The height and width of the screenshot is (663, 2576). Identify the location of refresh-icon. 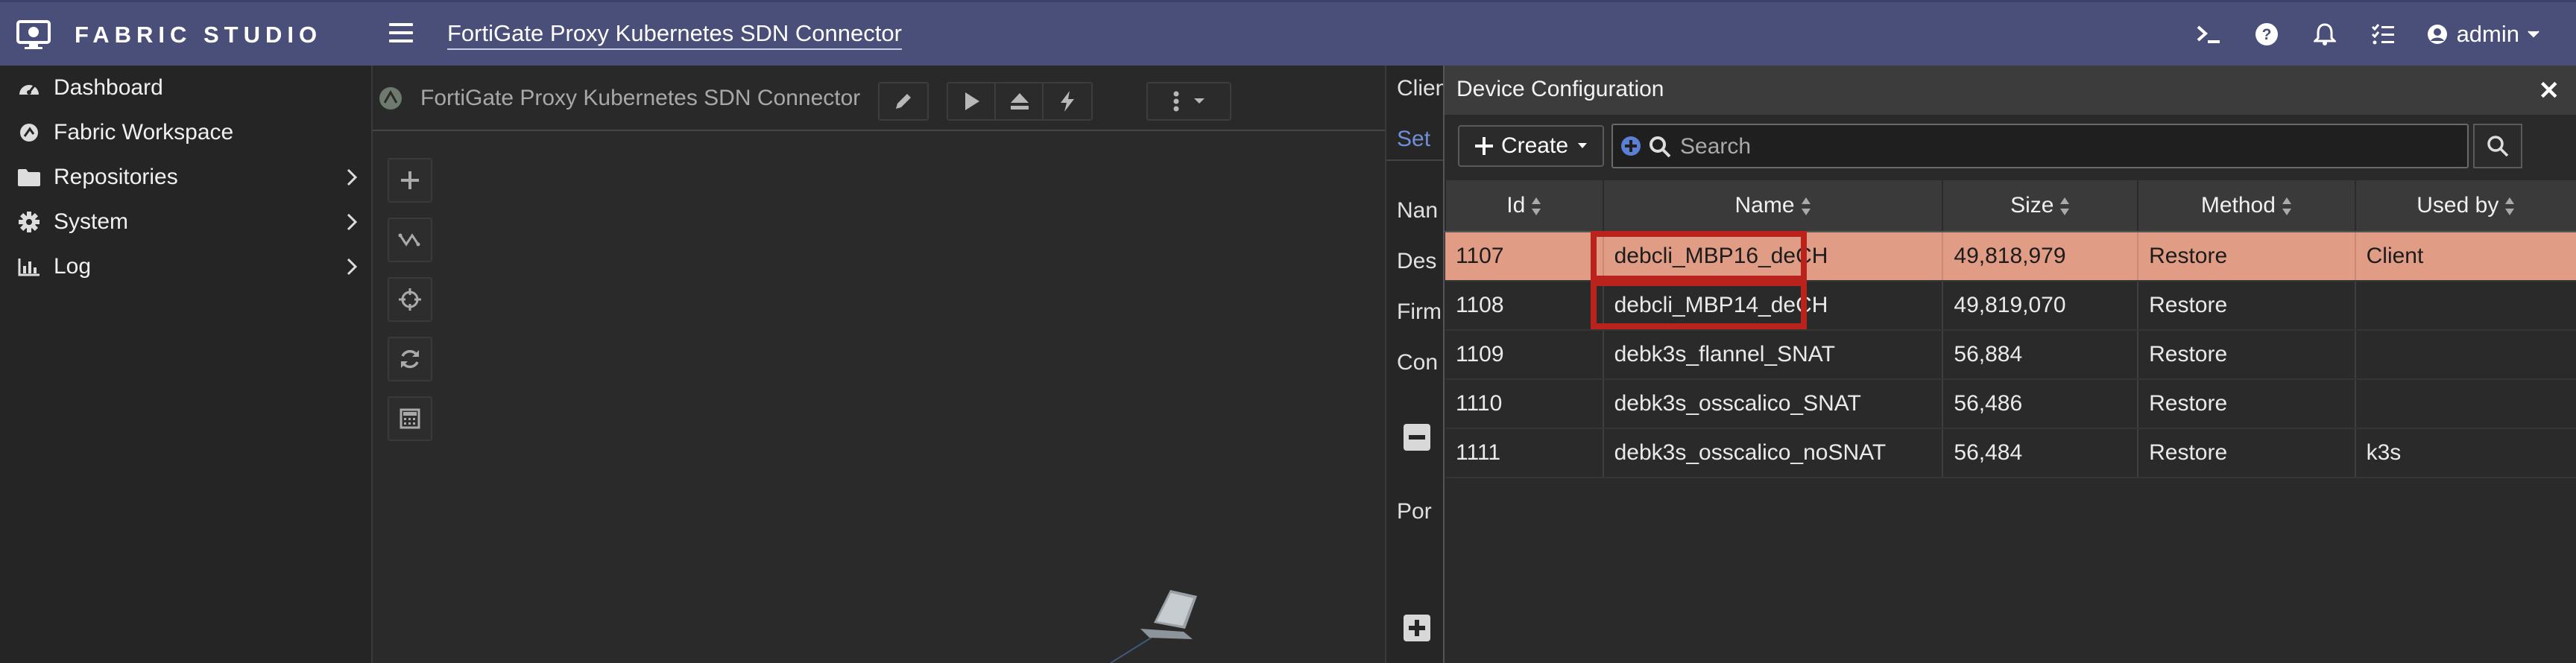
(410, 359).